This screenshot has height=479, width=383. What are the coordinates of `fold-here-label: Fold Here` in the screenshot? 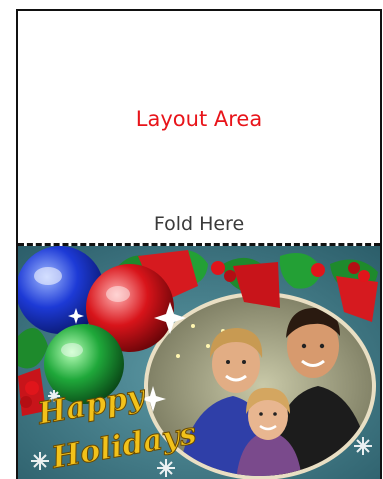 It's located at (199, 224).